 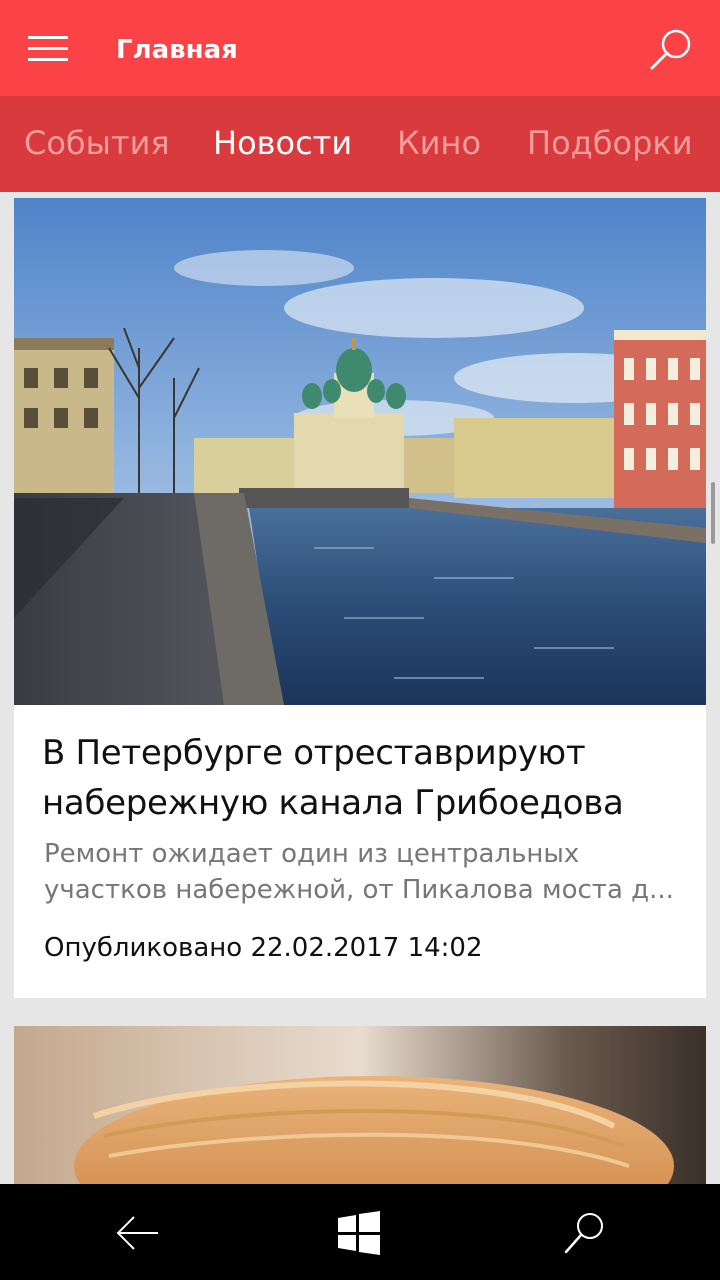 I want to click on tab-cinema: Кино, so click(x=439, y=143).